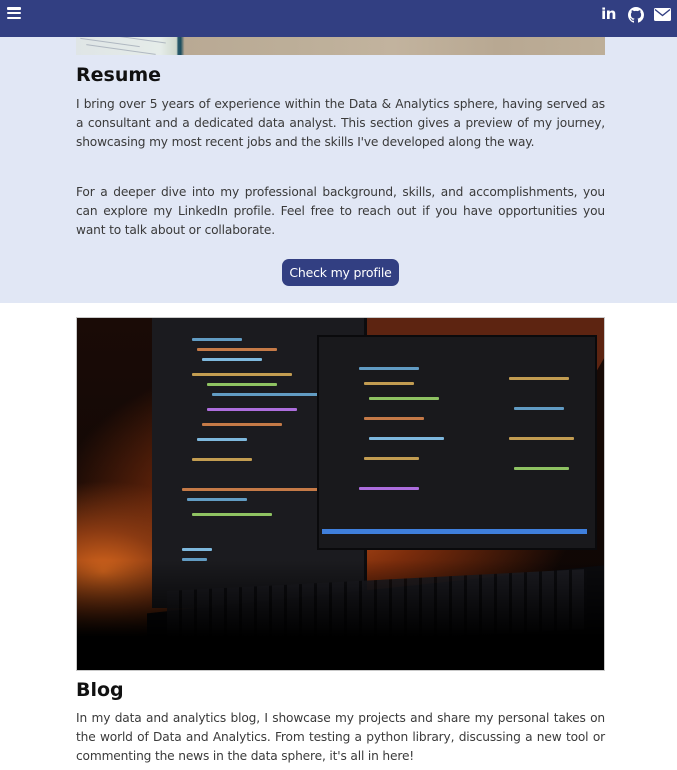 Image resolution: width=677 pixels, height=770 pixels. What do you see at coordinates (608, 14) in the screenshot?
I see `linkedin-icon: in` at bounding box center [608, 14].